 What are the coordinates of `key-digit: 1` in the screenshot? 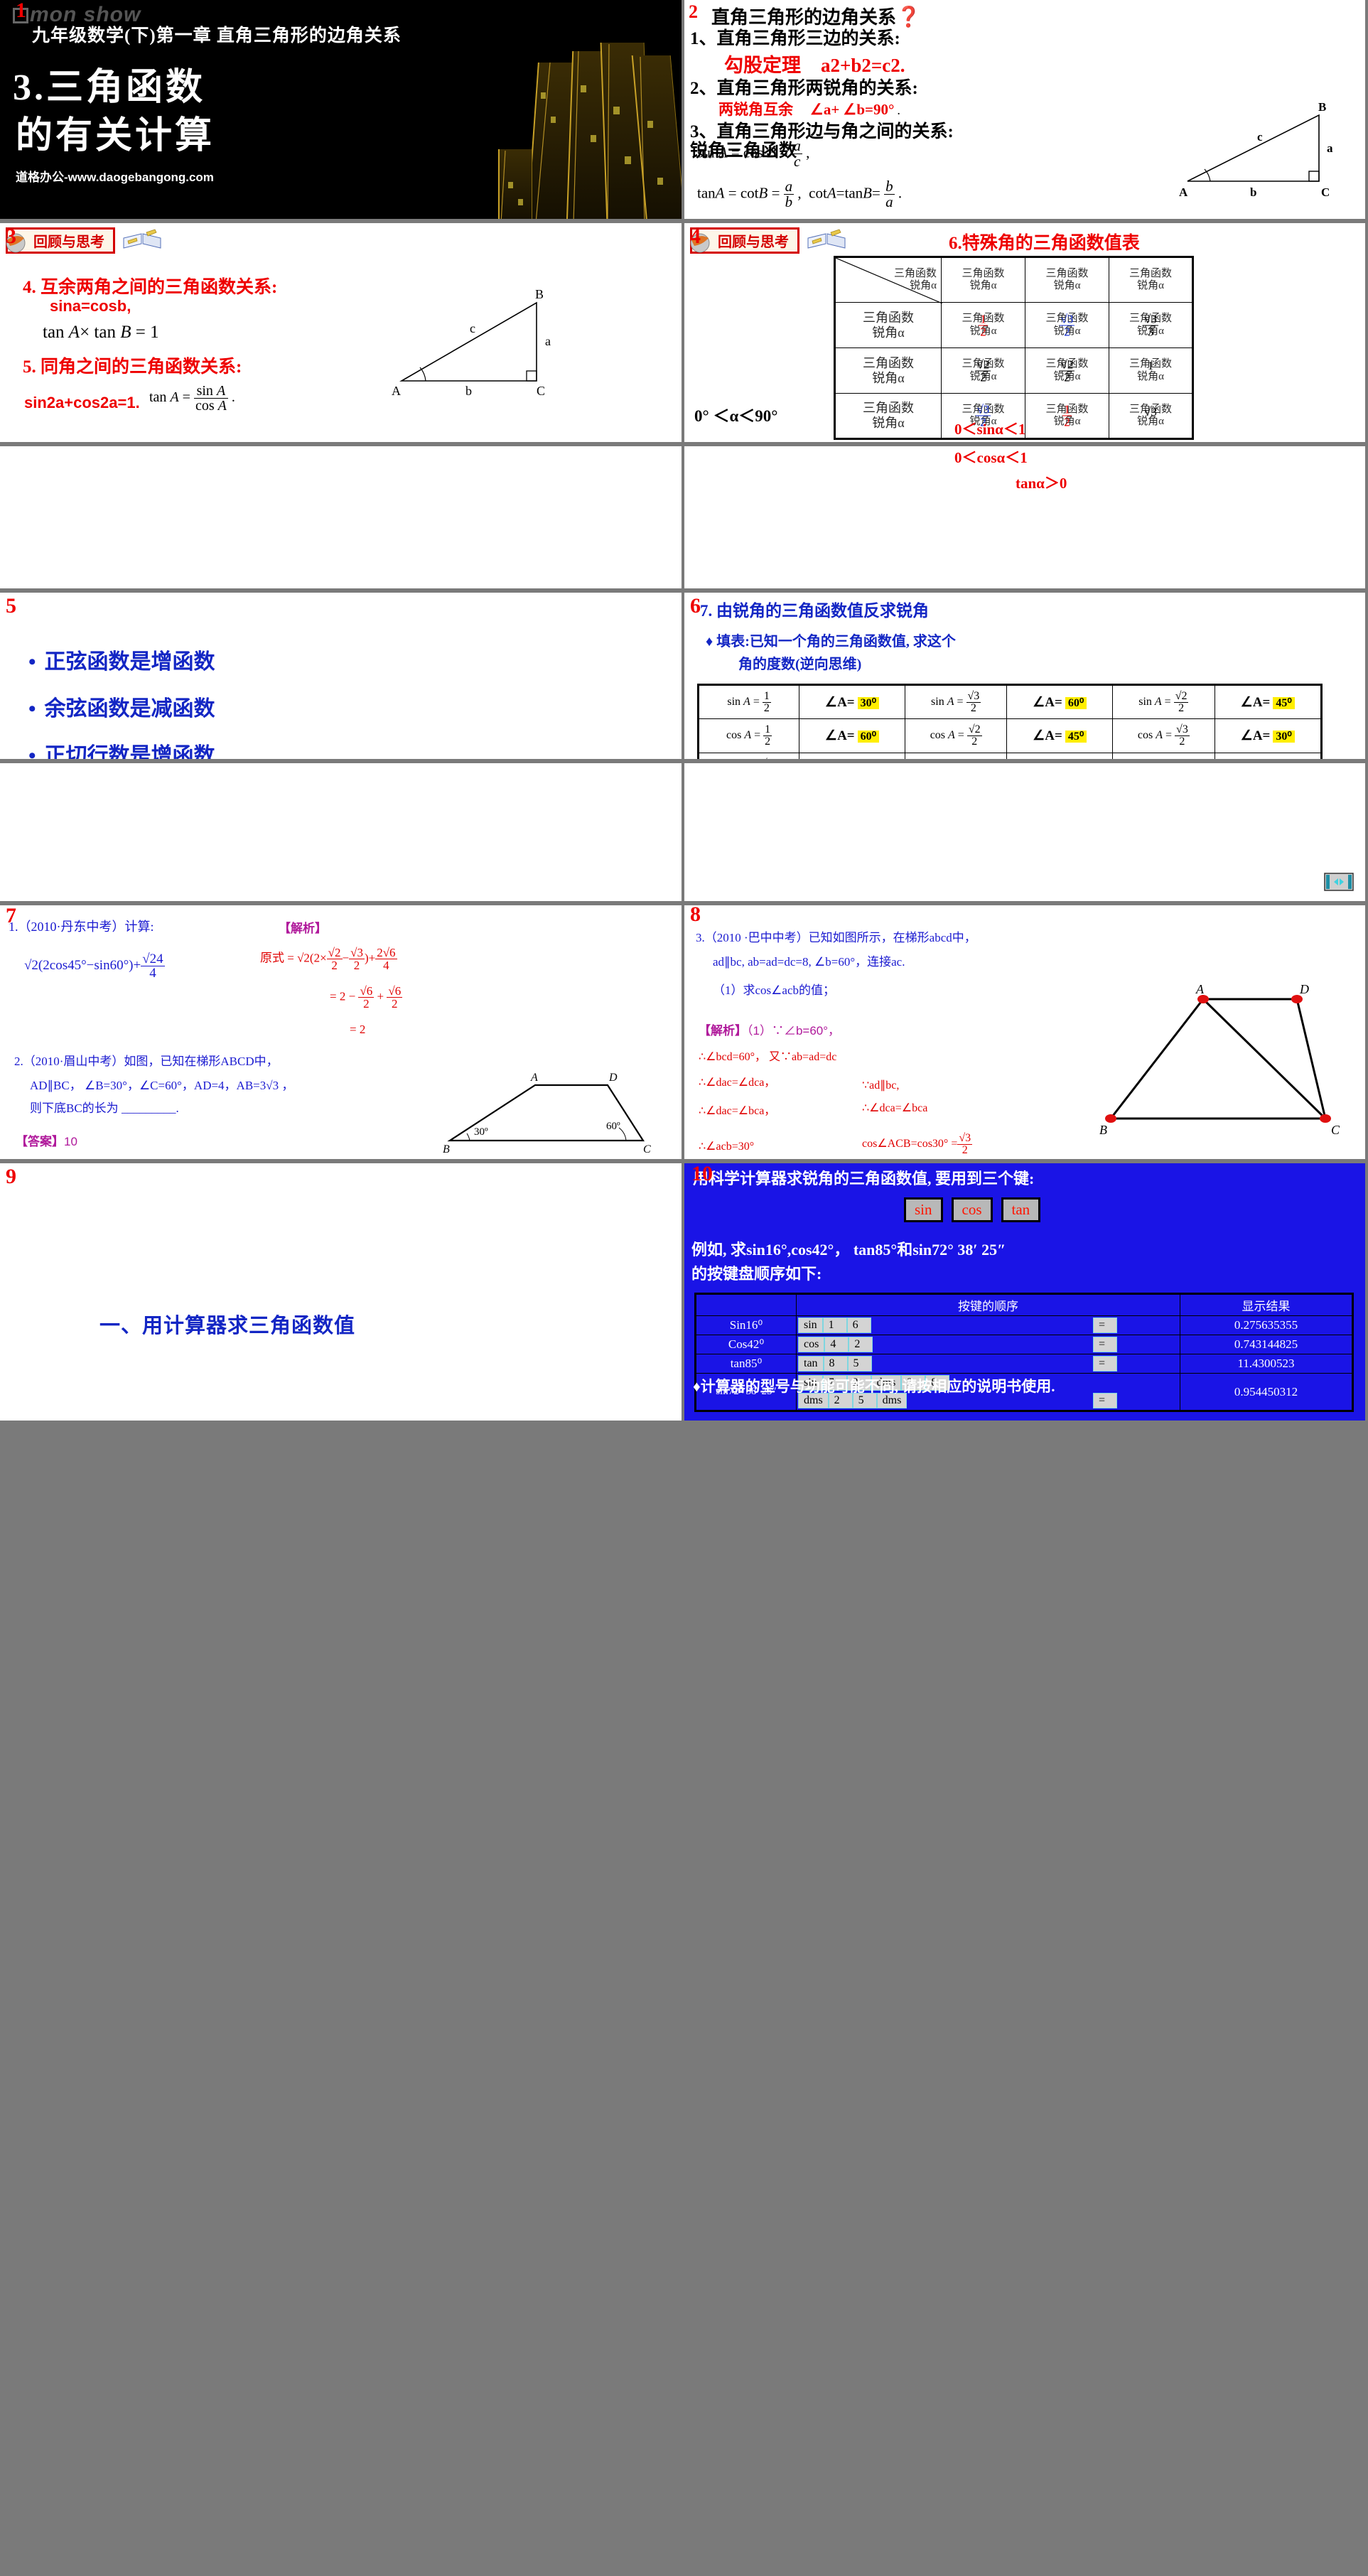 It's located at (834, 1325).